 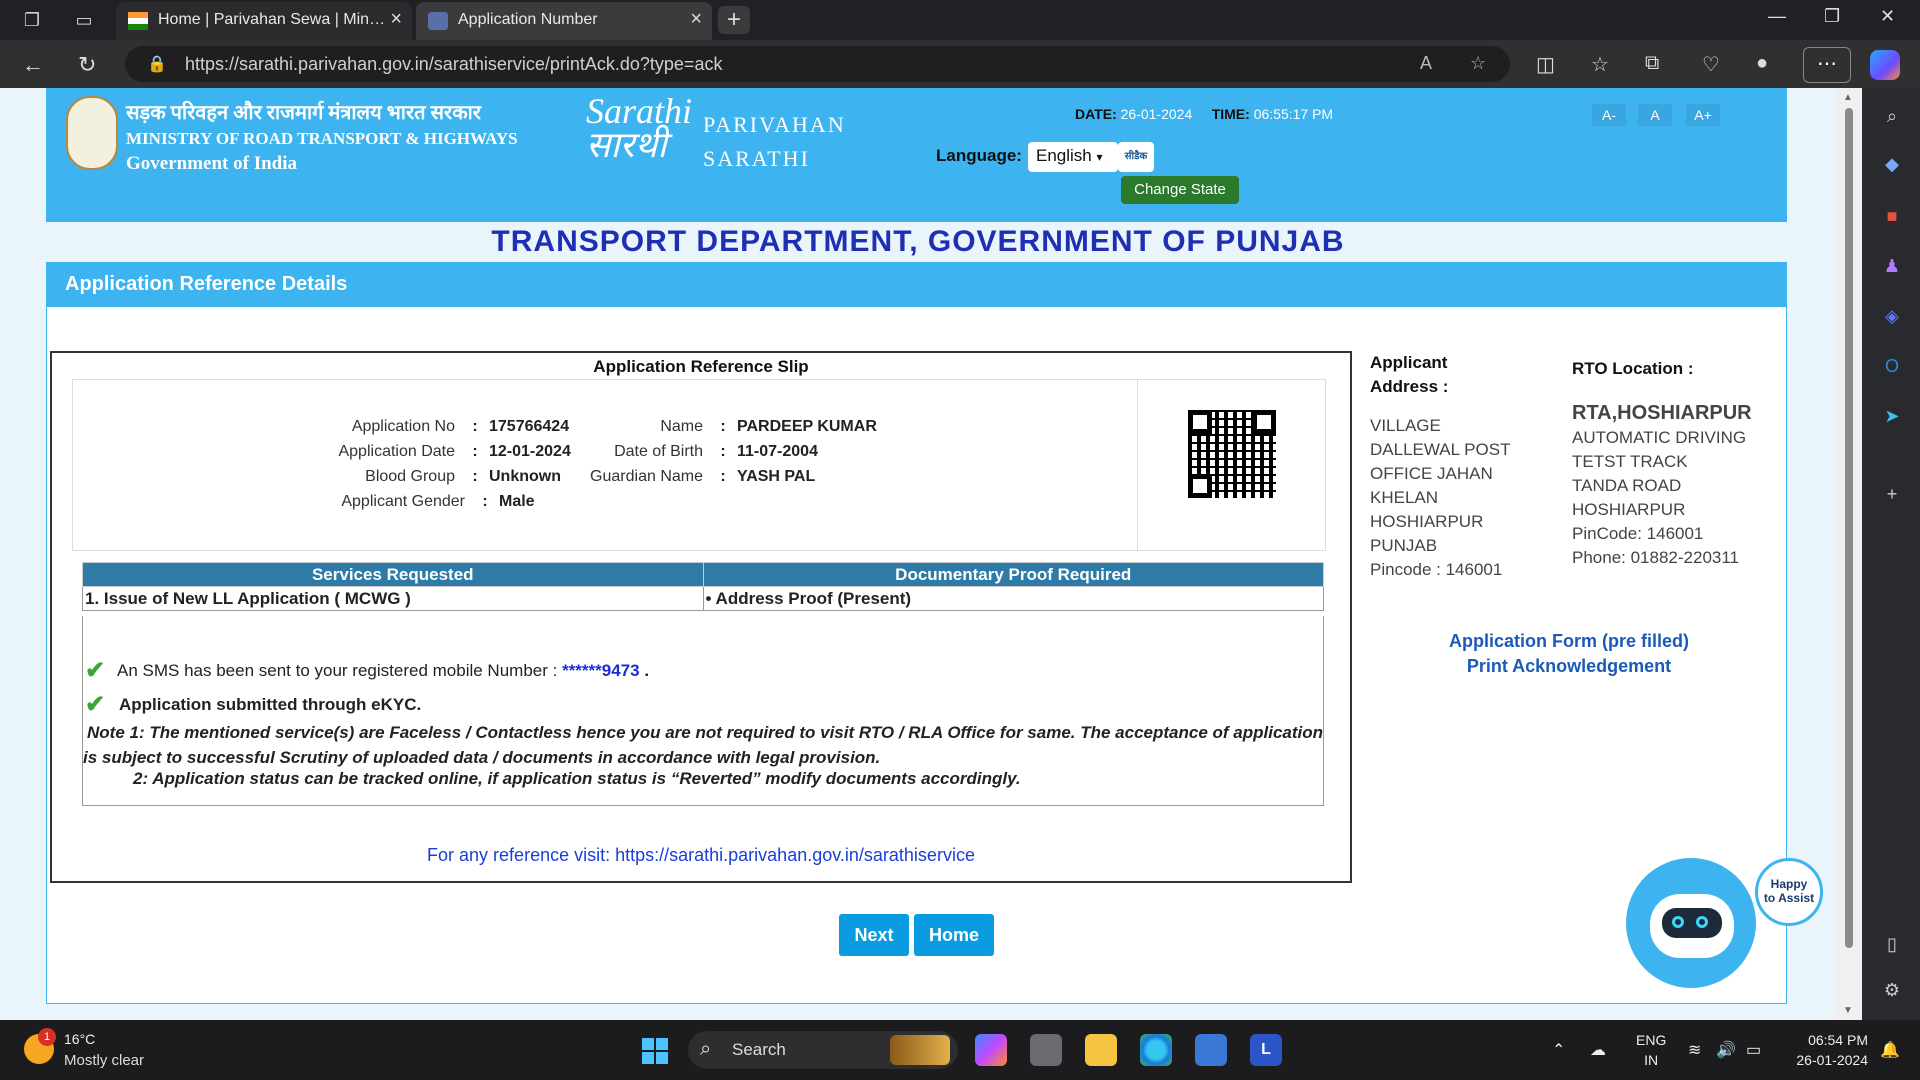 What do you see at coordinates (1832, 16) in the screenshot?
I see `restore-icon: ❐` at bounding box center [1832, 16].